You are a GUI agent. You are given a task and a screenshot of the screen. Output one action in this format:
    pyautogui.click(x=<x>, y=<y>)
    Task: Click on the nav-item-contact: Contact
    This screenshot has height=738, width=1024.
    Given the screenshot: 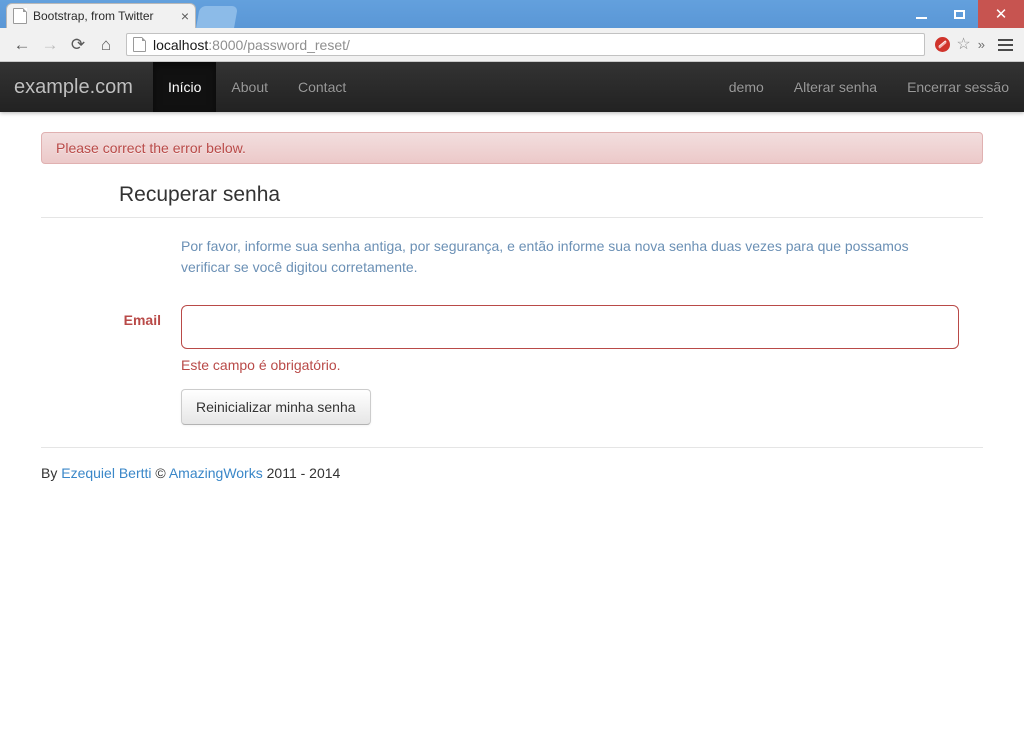 What is the action you would take?
    pyautogui.click(x=322, y=87)
    